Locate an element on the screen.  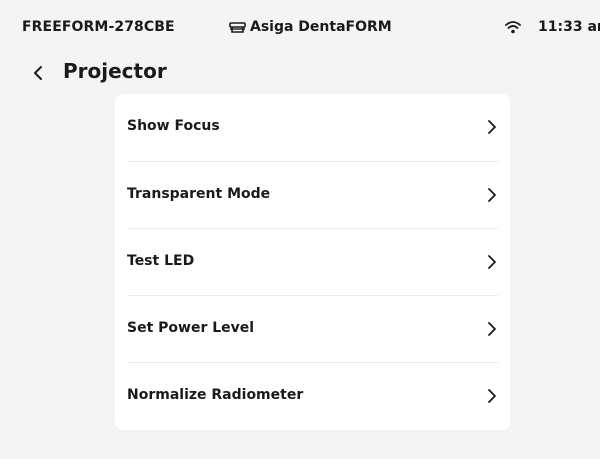
header: Projector is located at coordinates (300, 73).